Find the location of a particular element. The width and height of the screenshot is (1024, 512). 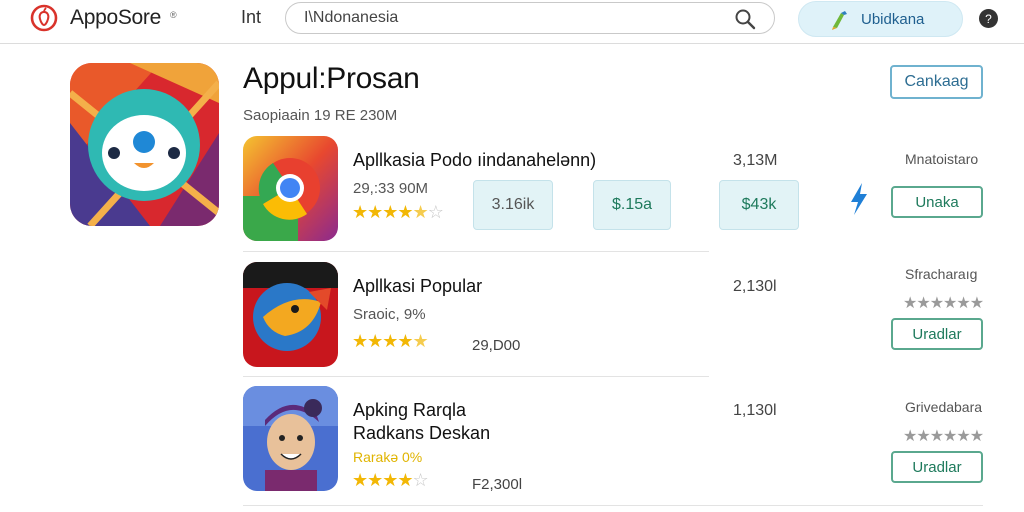

app-icon-chrome is located at coordinates (290, 188).